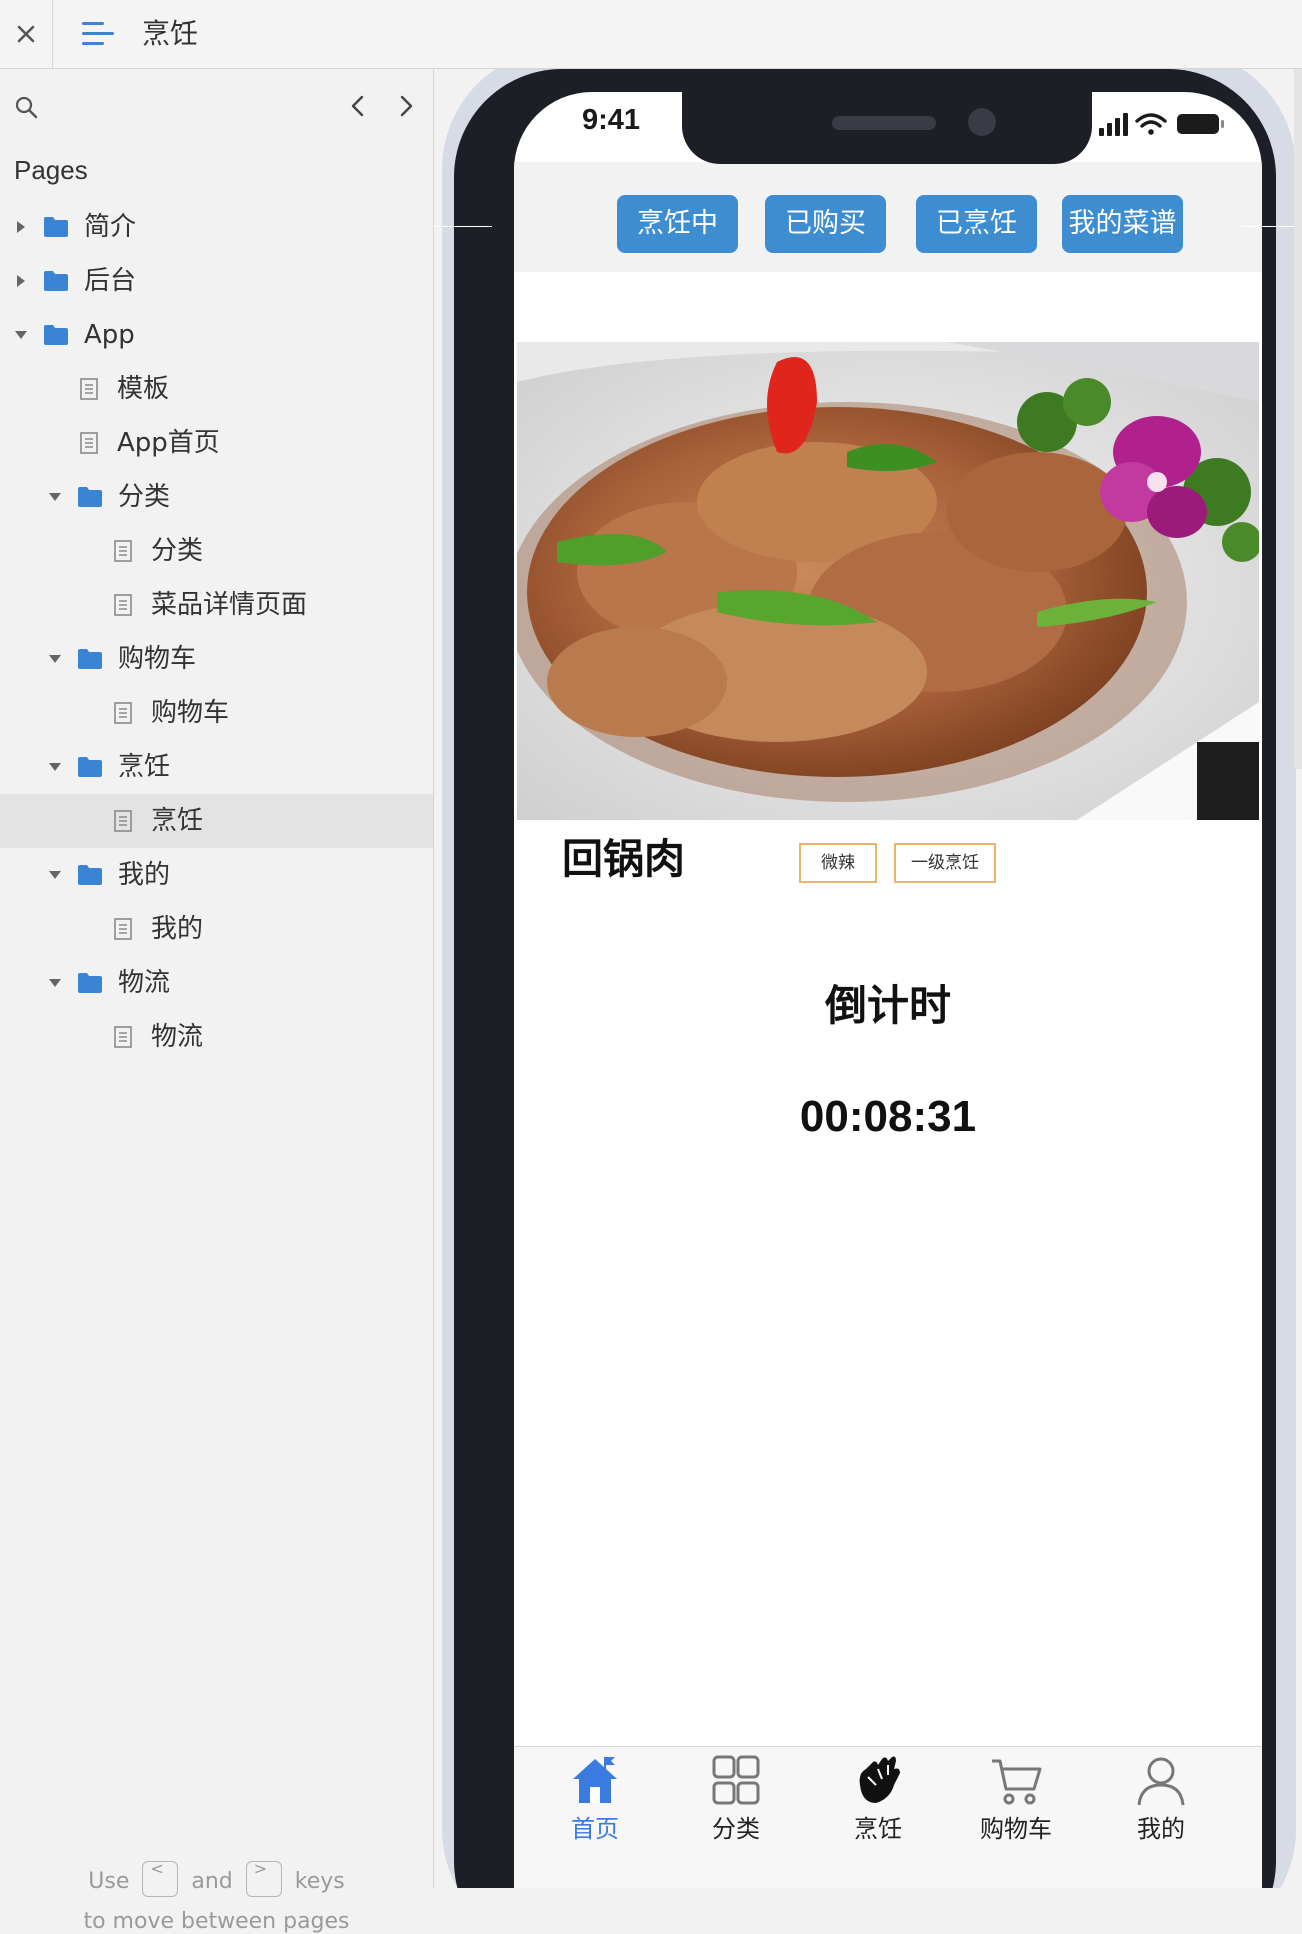  What do you see at coordinates (110, 281) in the screenshot?
I see `tree-item-label: 后台` at bounding box center [110, 281].